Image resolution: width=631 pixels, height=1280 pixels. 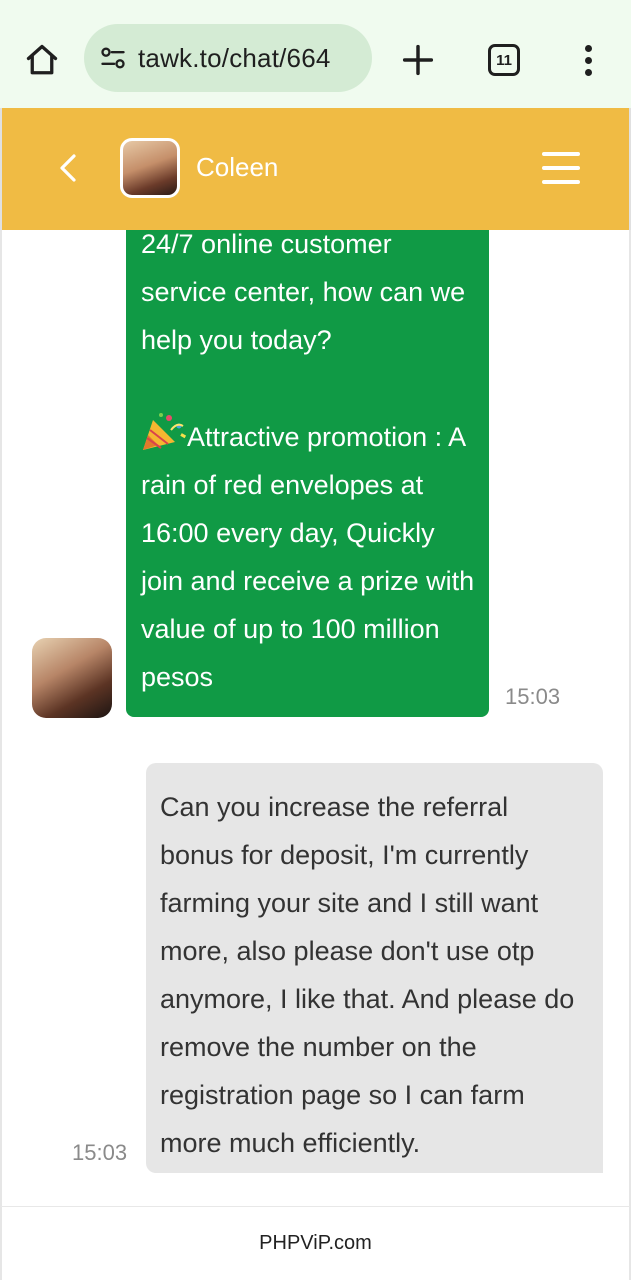 I want to click on address-bar: tawk.to/chat/664, so click(x=228, y=58).